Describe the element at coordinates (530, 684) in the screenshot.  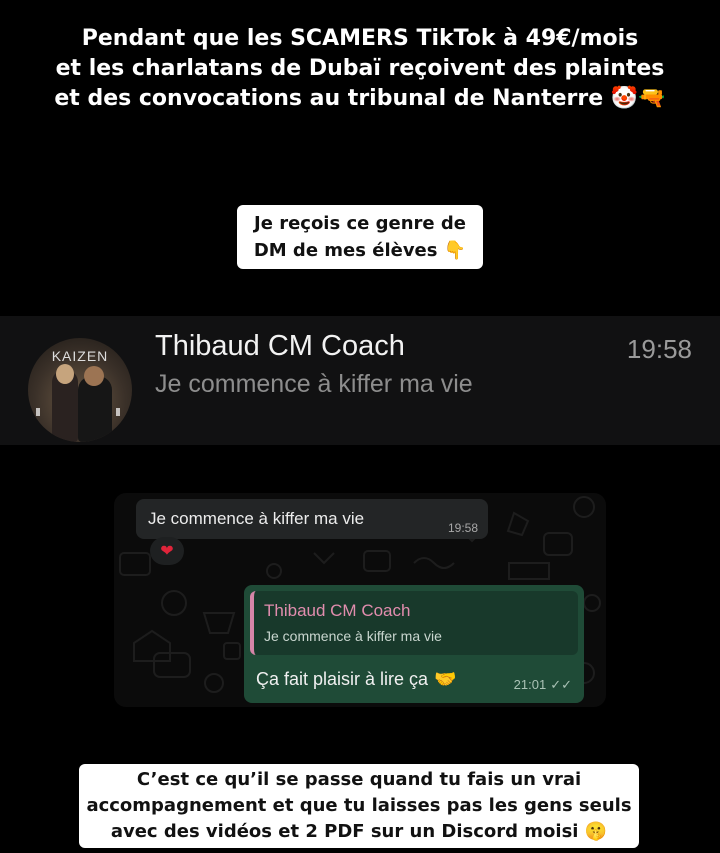
I see `outgoing-message-time: 21:01` at that location.